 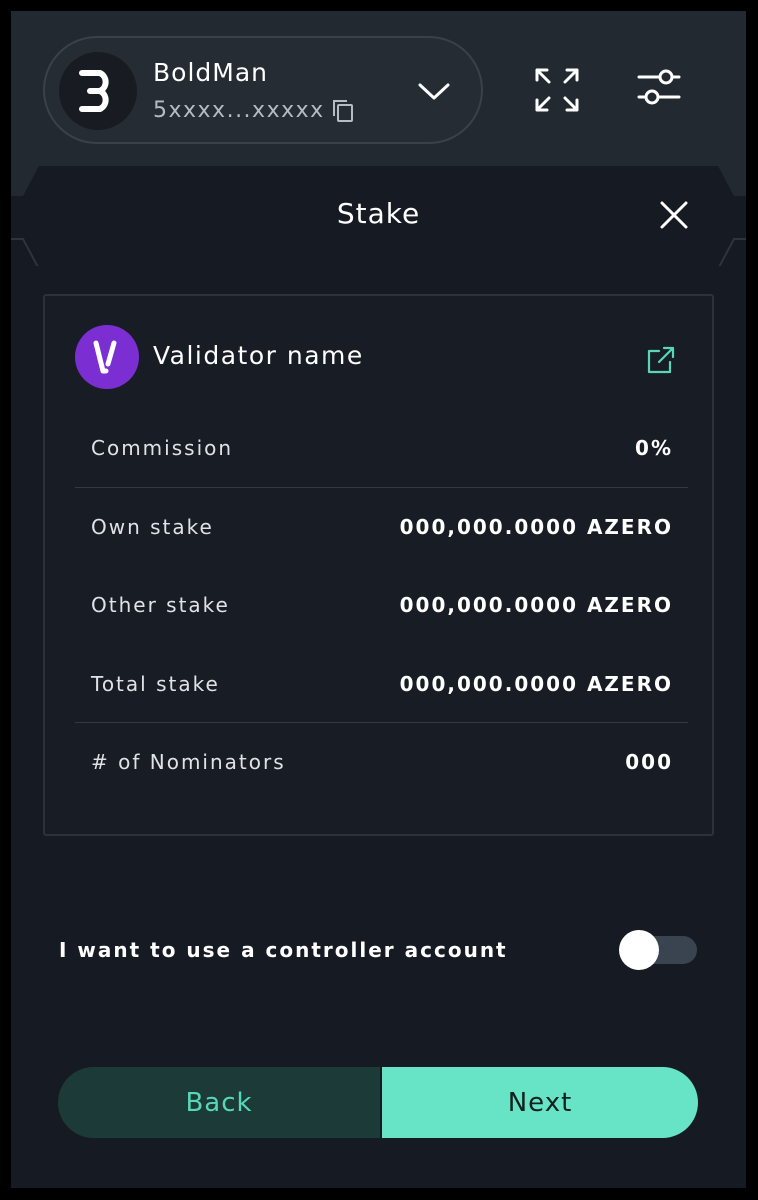 What do you see at coordinates (536, 605) in the screenshot?
I see `other-stake-value: 000,000.0000 AZERO` at bounding box center [536, 605].